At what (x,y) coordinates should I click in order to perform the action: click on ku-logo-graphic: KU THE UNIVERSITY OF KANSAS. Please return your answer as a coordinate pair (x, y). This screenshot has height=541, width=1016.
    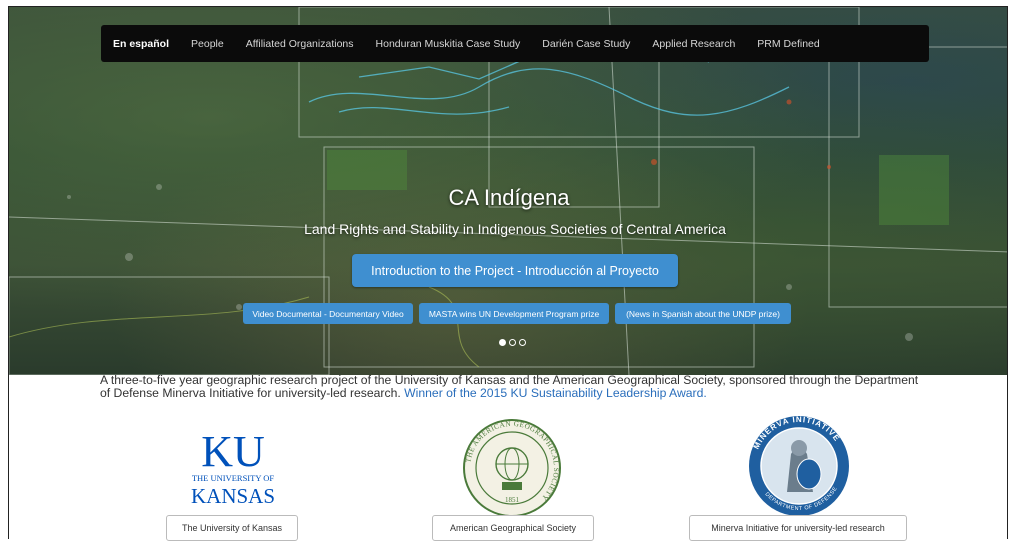
    Looking at the image, I should click on (233, 467).